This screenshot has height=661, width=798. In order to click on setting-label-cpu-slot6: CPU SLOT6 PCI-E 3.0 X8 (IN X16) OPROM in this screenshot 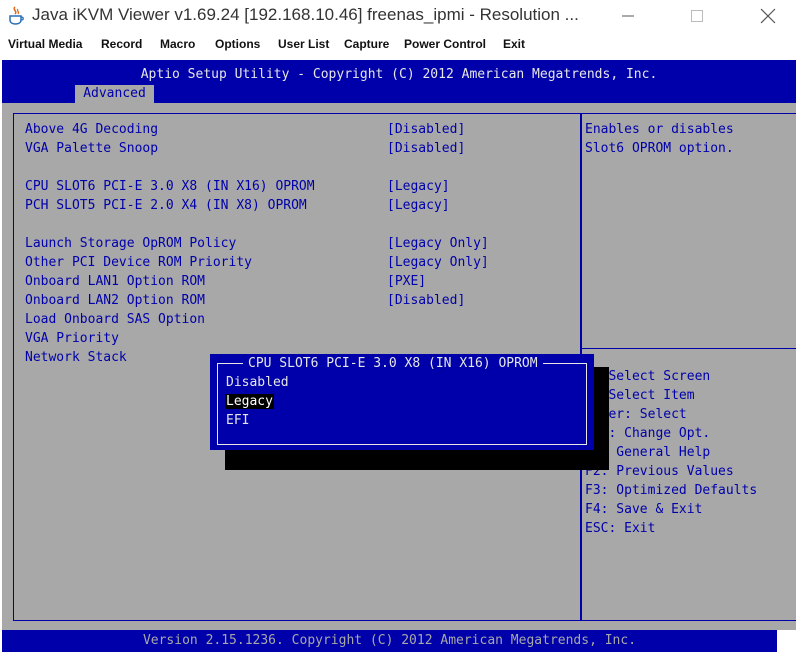, I will do `click(170, 186)`.